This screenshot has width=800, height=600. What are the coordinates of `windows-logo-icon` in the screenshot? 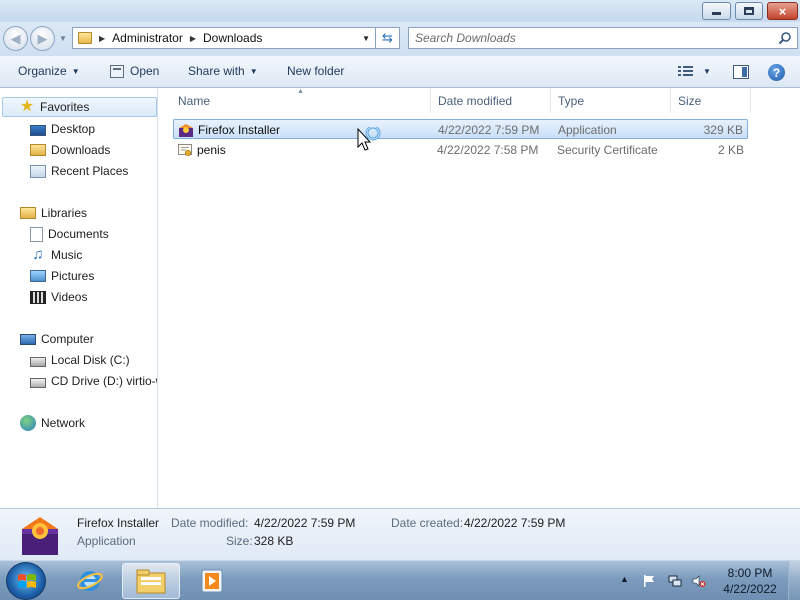 It's located at (27, 581).